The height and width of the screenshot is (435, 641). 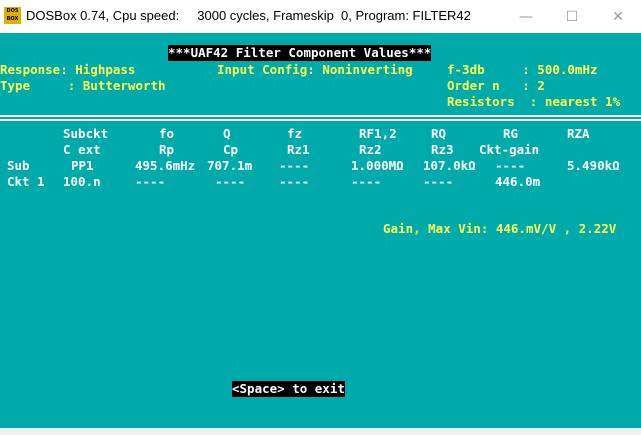 What do you see at coordinates (294, 165) in the screenshot?
I see `cell-fz: ----` at bounding box center [294, 165].